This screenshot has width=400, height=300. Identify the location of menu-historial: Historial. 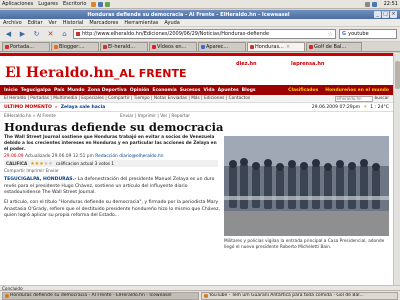
(73, 23).